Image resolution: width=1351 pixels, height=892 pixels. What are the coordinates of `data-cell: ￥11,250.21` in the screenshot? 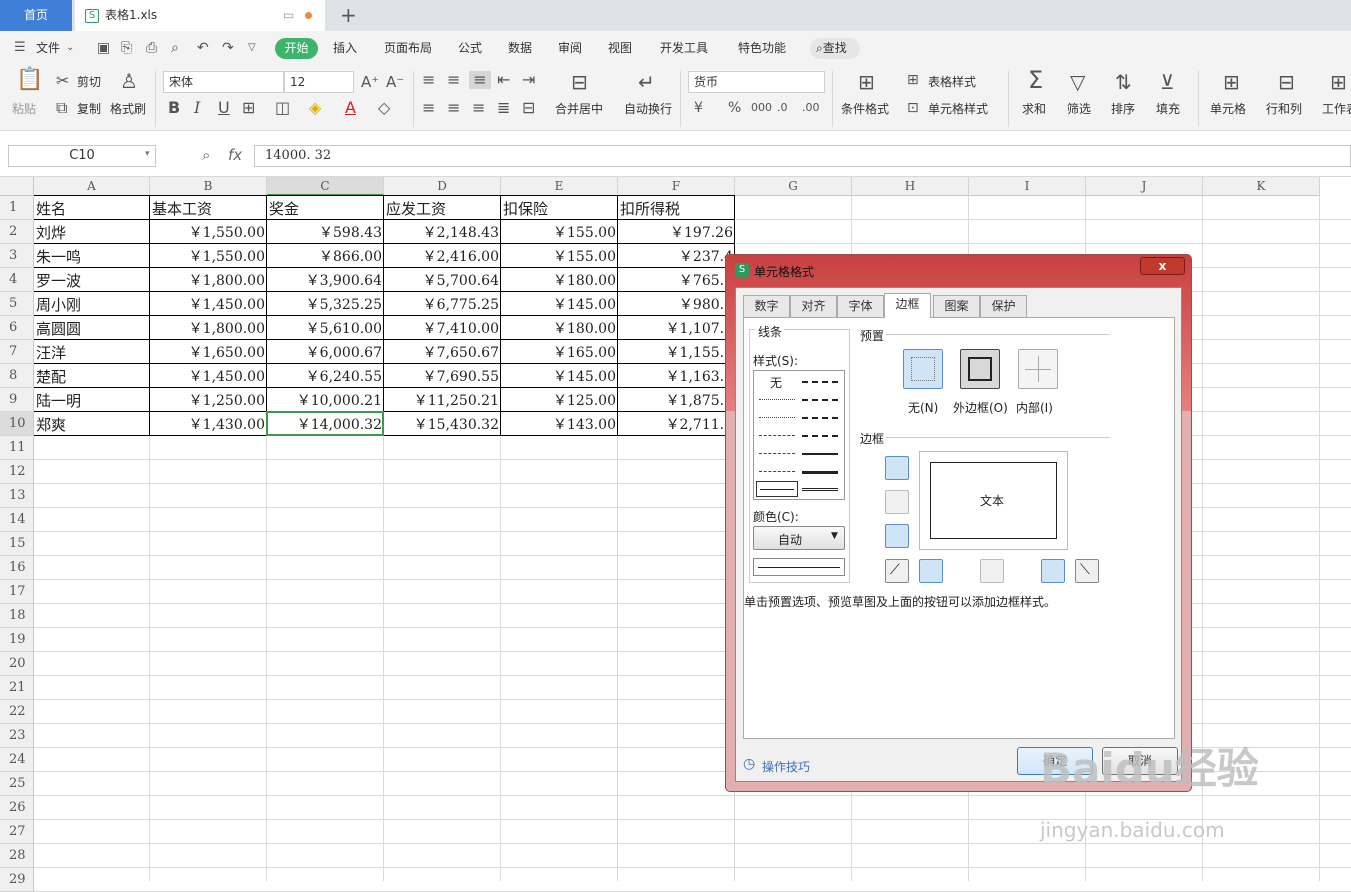 It's located at (442, 400).